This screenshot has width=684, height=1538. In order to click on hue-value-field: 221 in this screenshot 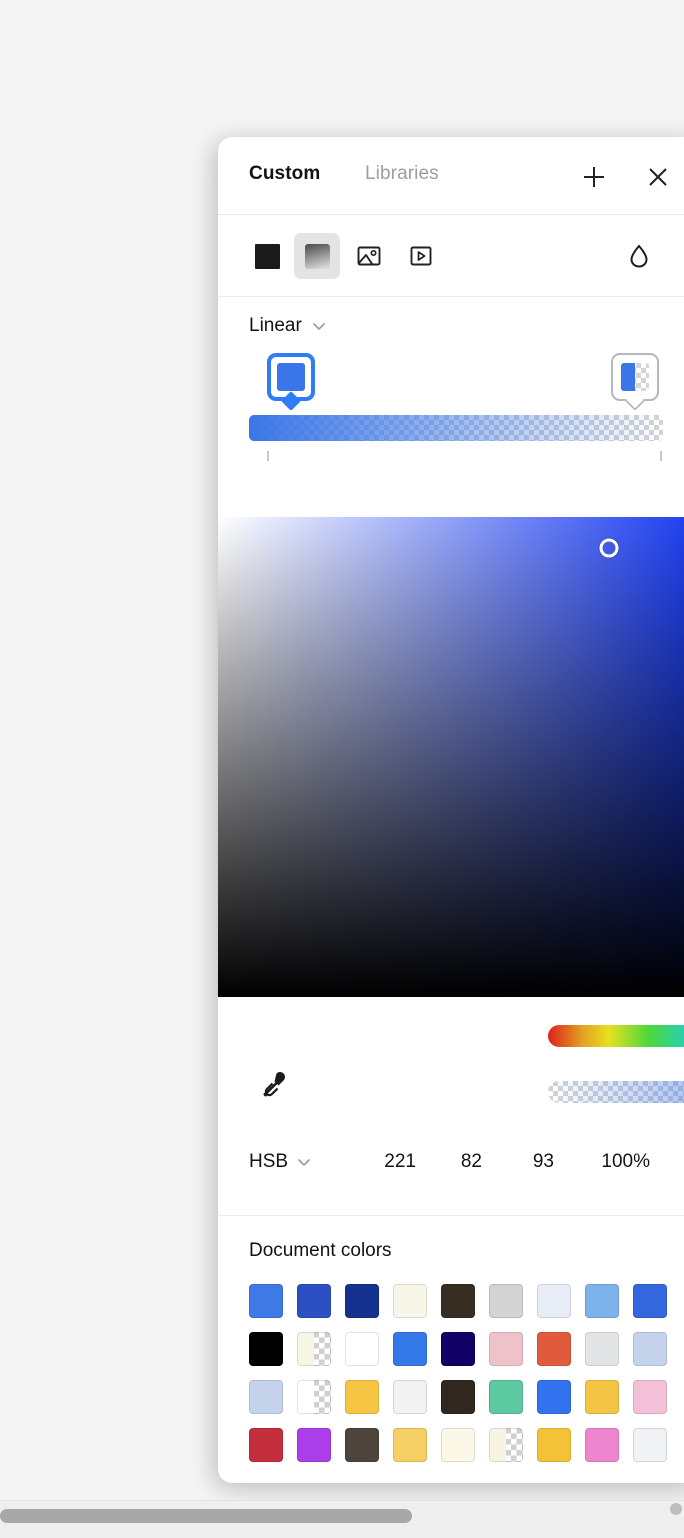, I will do `click(387, 1162)`.